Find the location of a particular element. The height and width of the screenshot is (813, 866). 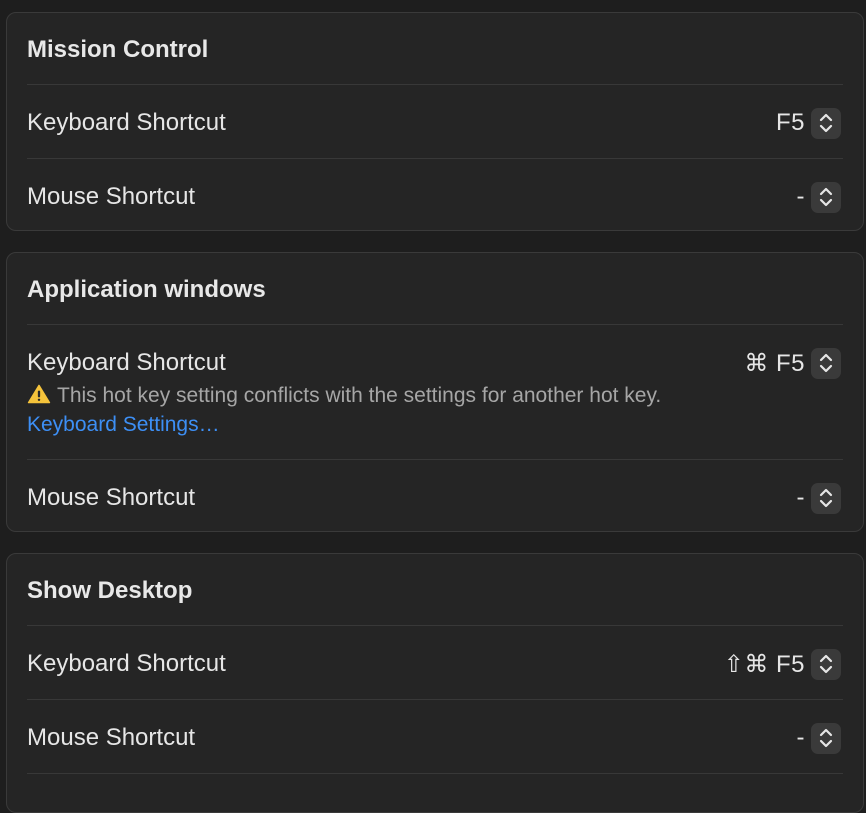

section-title: Show Desktop is located at coordinates (110, 590).